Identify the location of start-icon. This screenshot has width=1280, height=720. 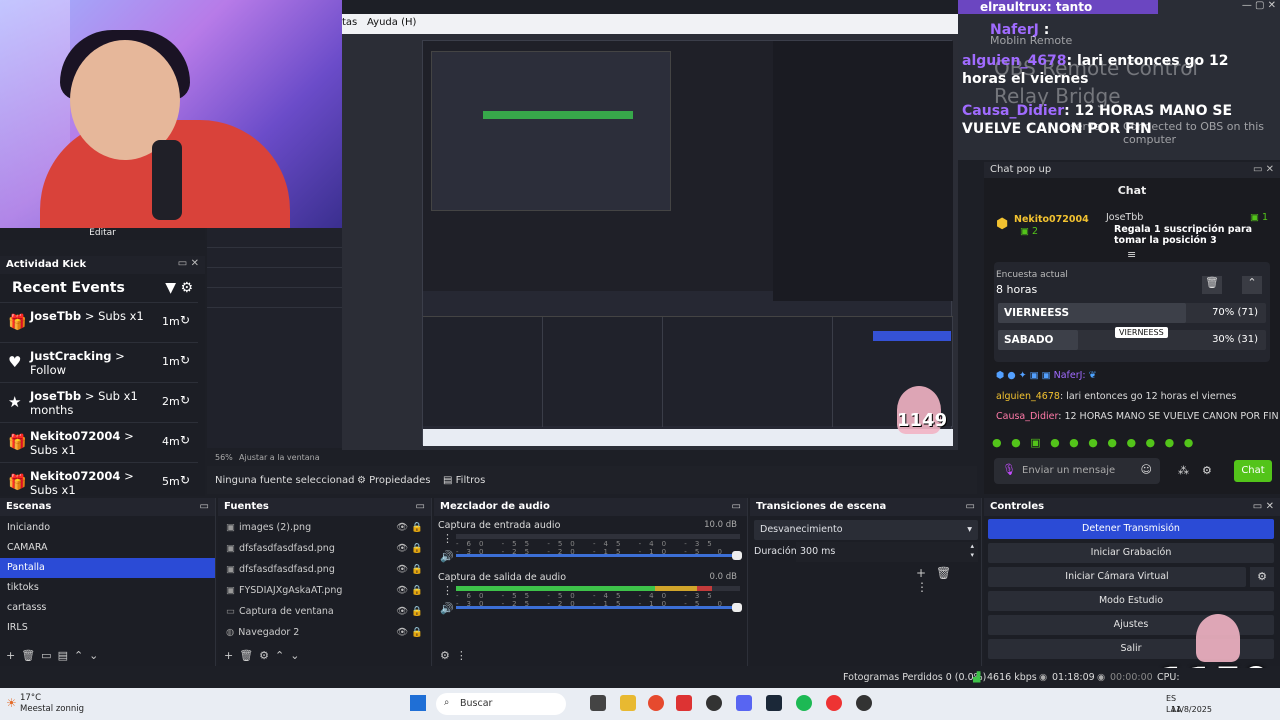
(418, 703).